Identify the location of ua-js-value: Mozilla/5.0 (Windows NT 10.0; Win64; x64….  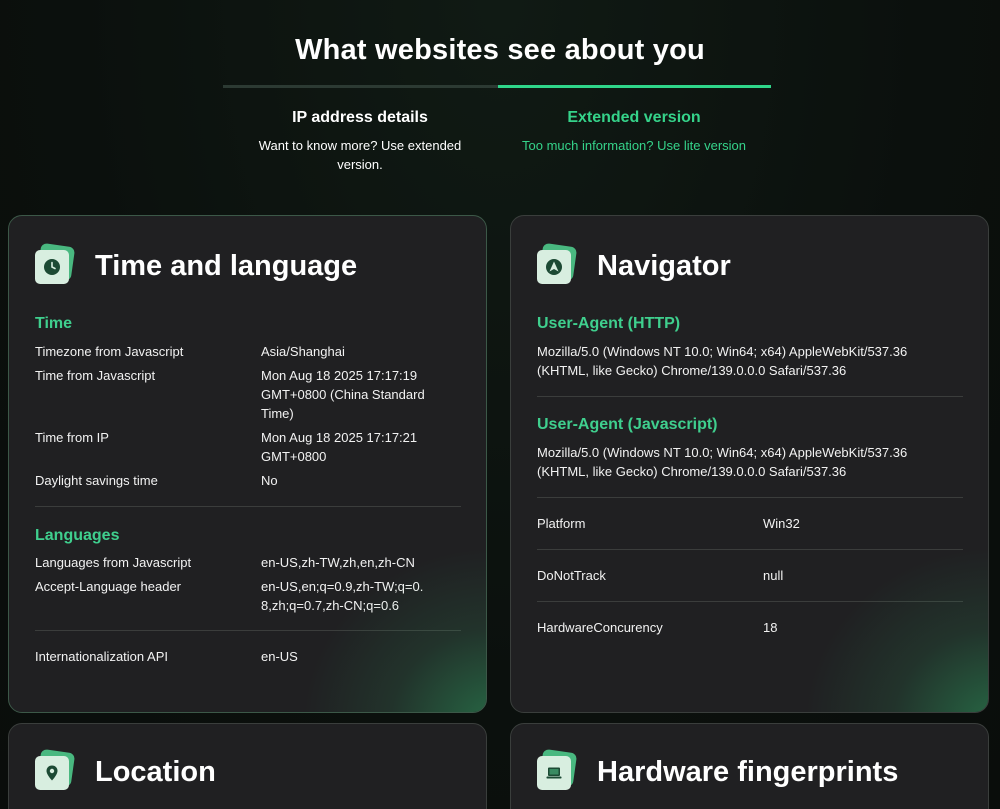
(722, 462).